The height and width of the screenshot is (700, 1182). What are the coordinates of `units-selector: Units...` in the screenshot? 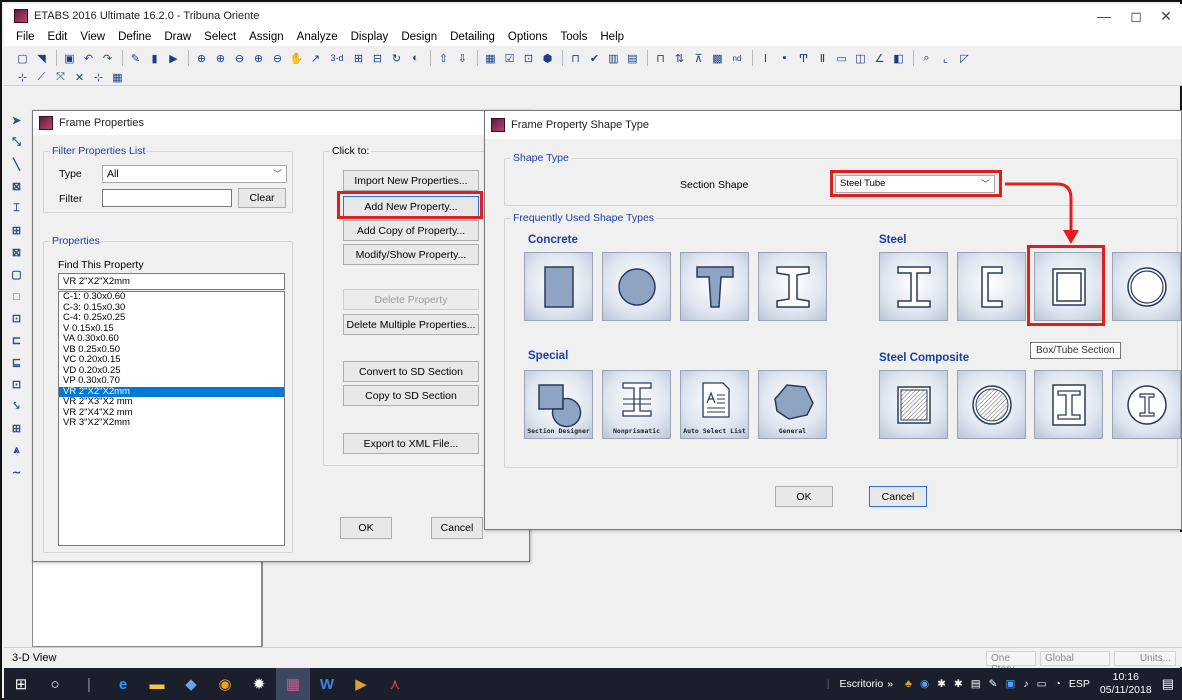 It's located at (1145, 658).